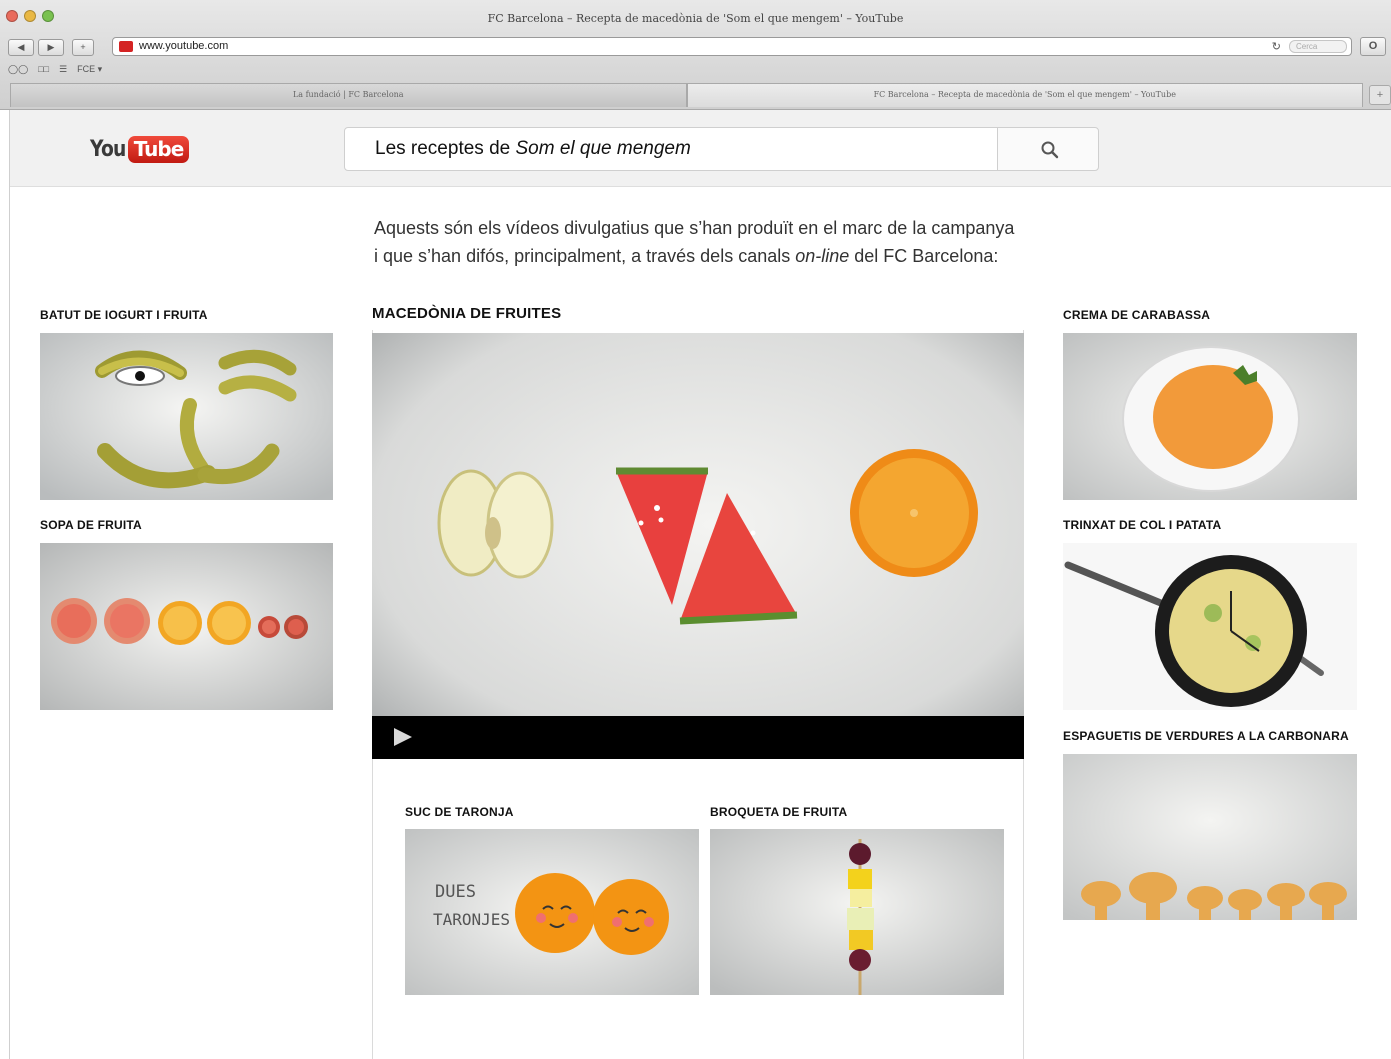  Describe the element at coordinates (732, 46) in the screenshot. I see `address-bar: www.youtube.com ↻ Cerca` at that location.